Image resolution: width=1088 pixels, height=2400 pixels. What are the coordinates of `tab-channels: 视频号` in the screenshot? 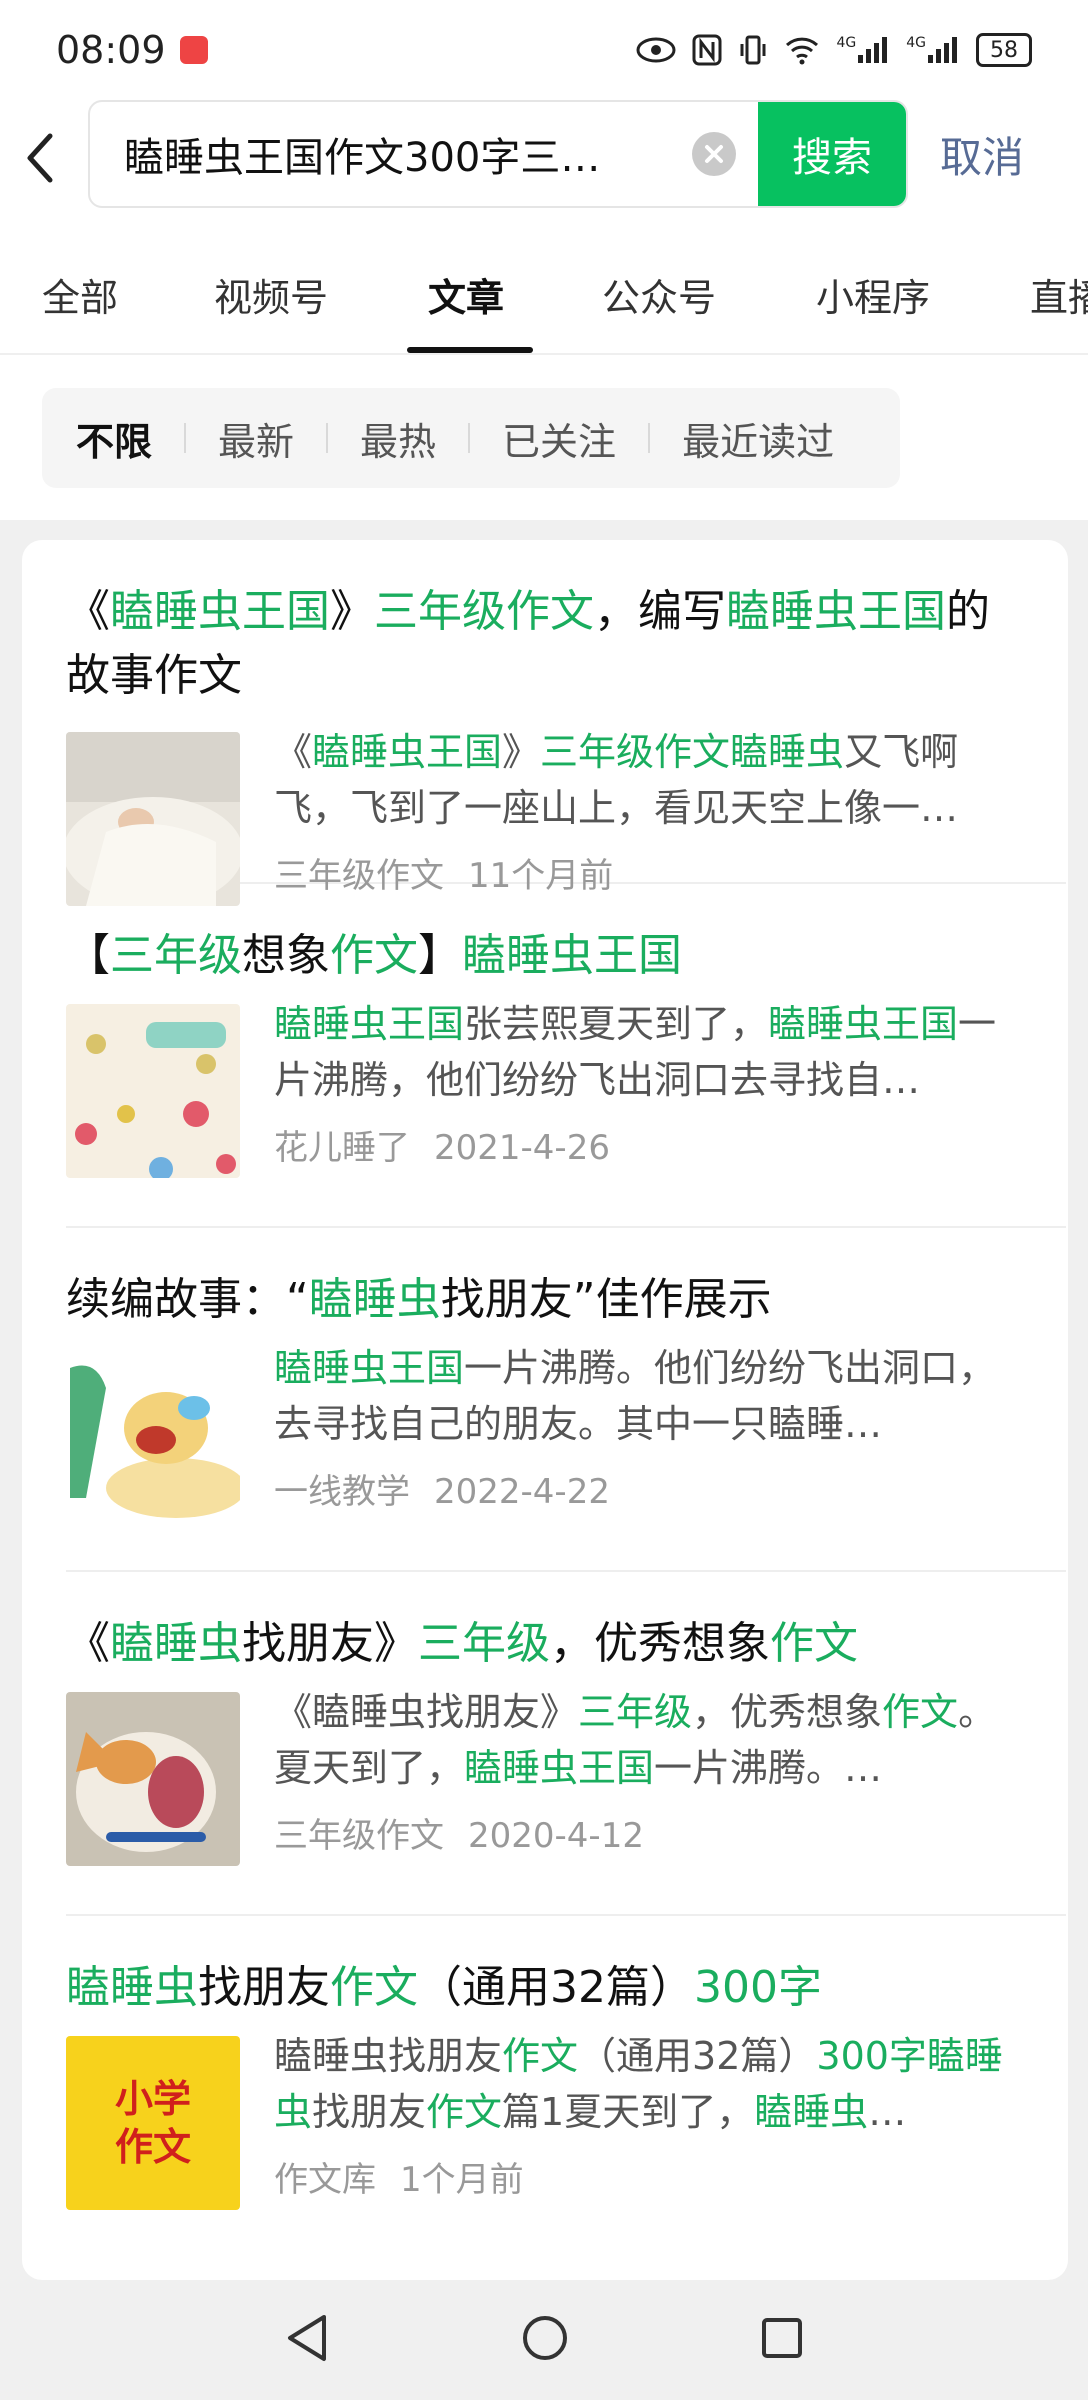 It's located at (271, 294).